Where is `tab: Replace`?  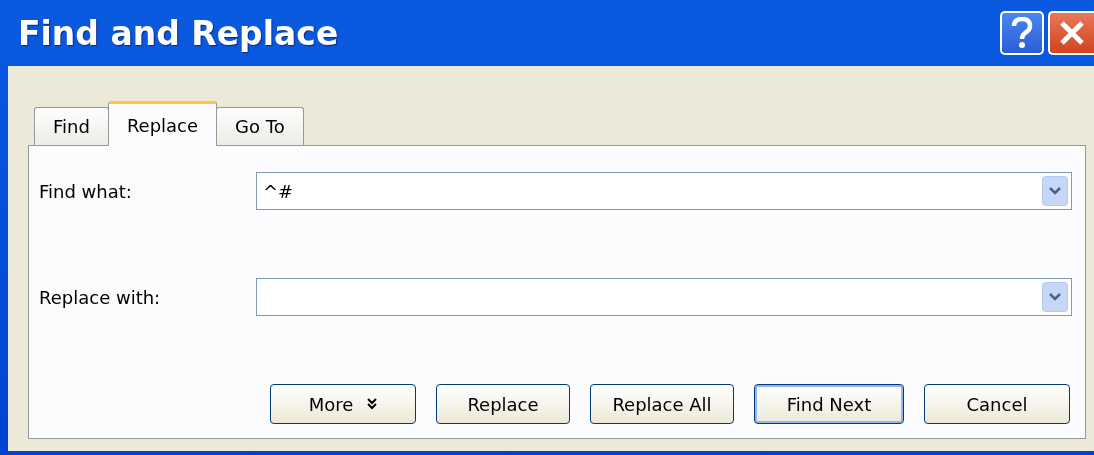 tab: Replace is located at coordinates (162, 123).